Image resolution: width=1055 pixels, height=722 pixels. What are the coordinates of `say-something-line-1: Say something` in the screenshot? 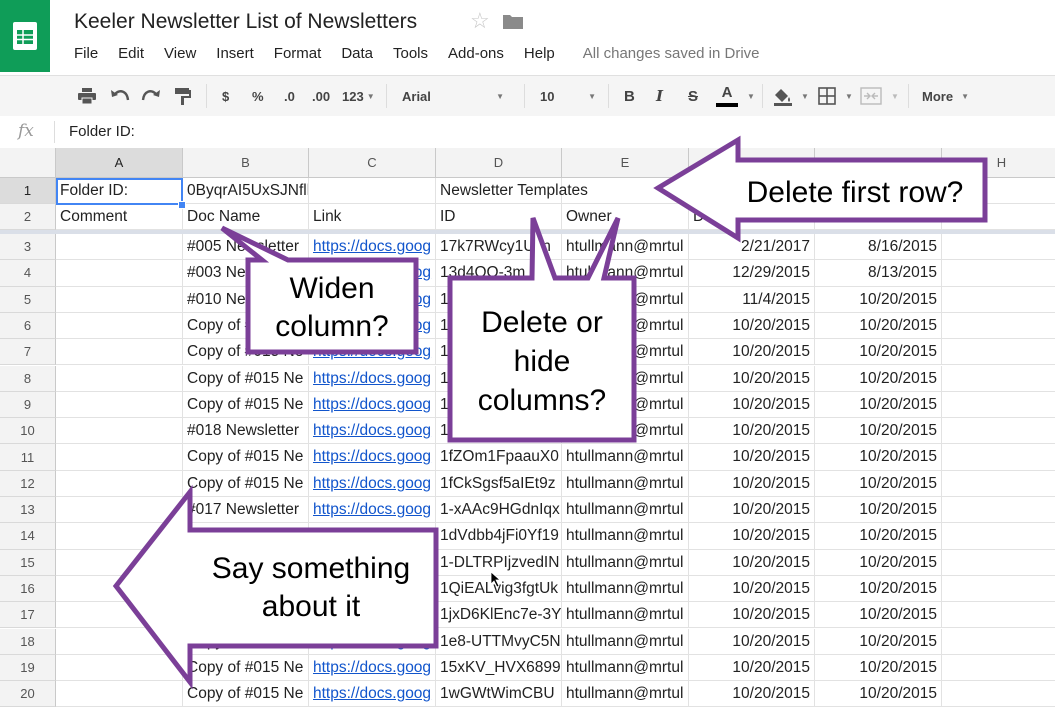 It's located at (311, 568).